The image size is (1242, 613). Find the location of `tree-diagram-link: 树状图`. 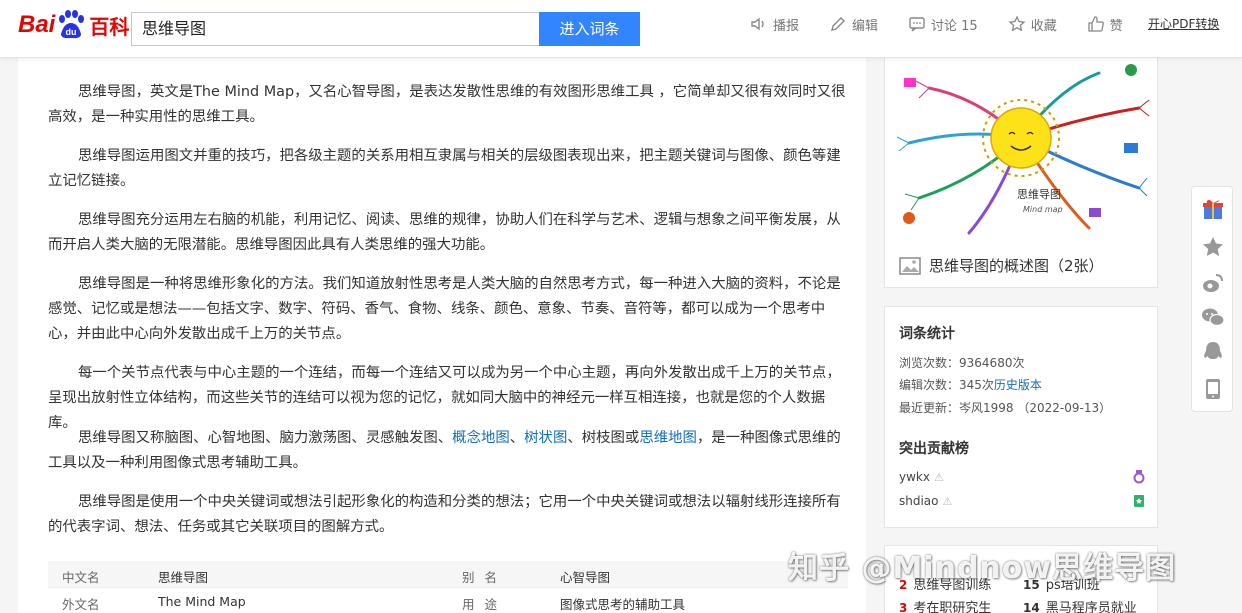

tree-diagram-link: 树状图 is located at coordinates (545, 438).